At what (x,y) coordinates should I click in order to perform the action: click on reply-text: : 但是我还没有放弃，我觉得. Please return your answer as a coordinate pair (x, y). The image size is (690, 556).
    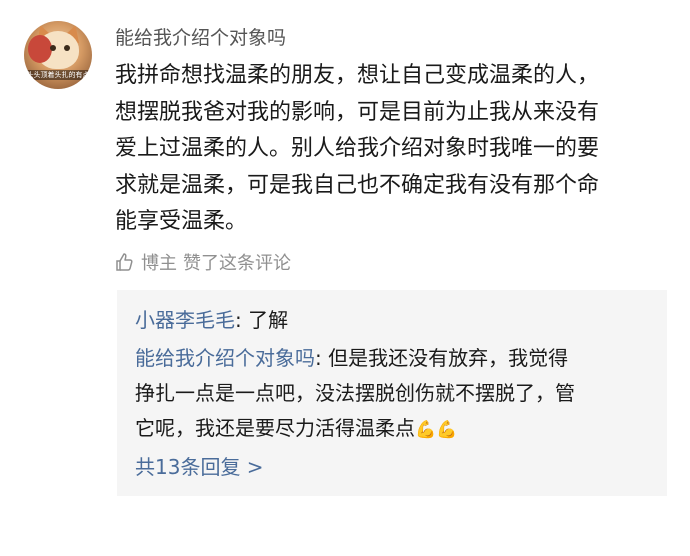
    Looking at the image, I should click on (442, 358).